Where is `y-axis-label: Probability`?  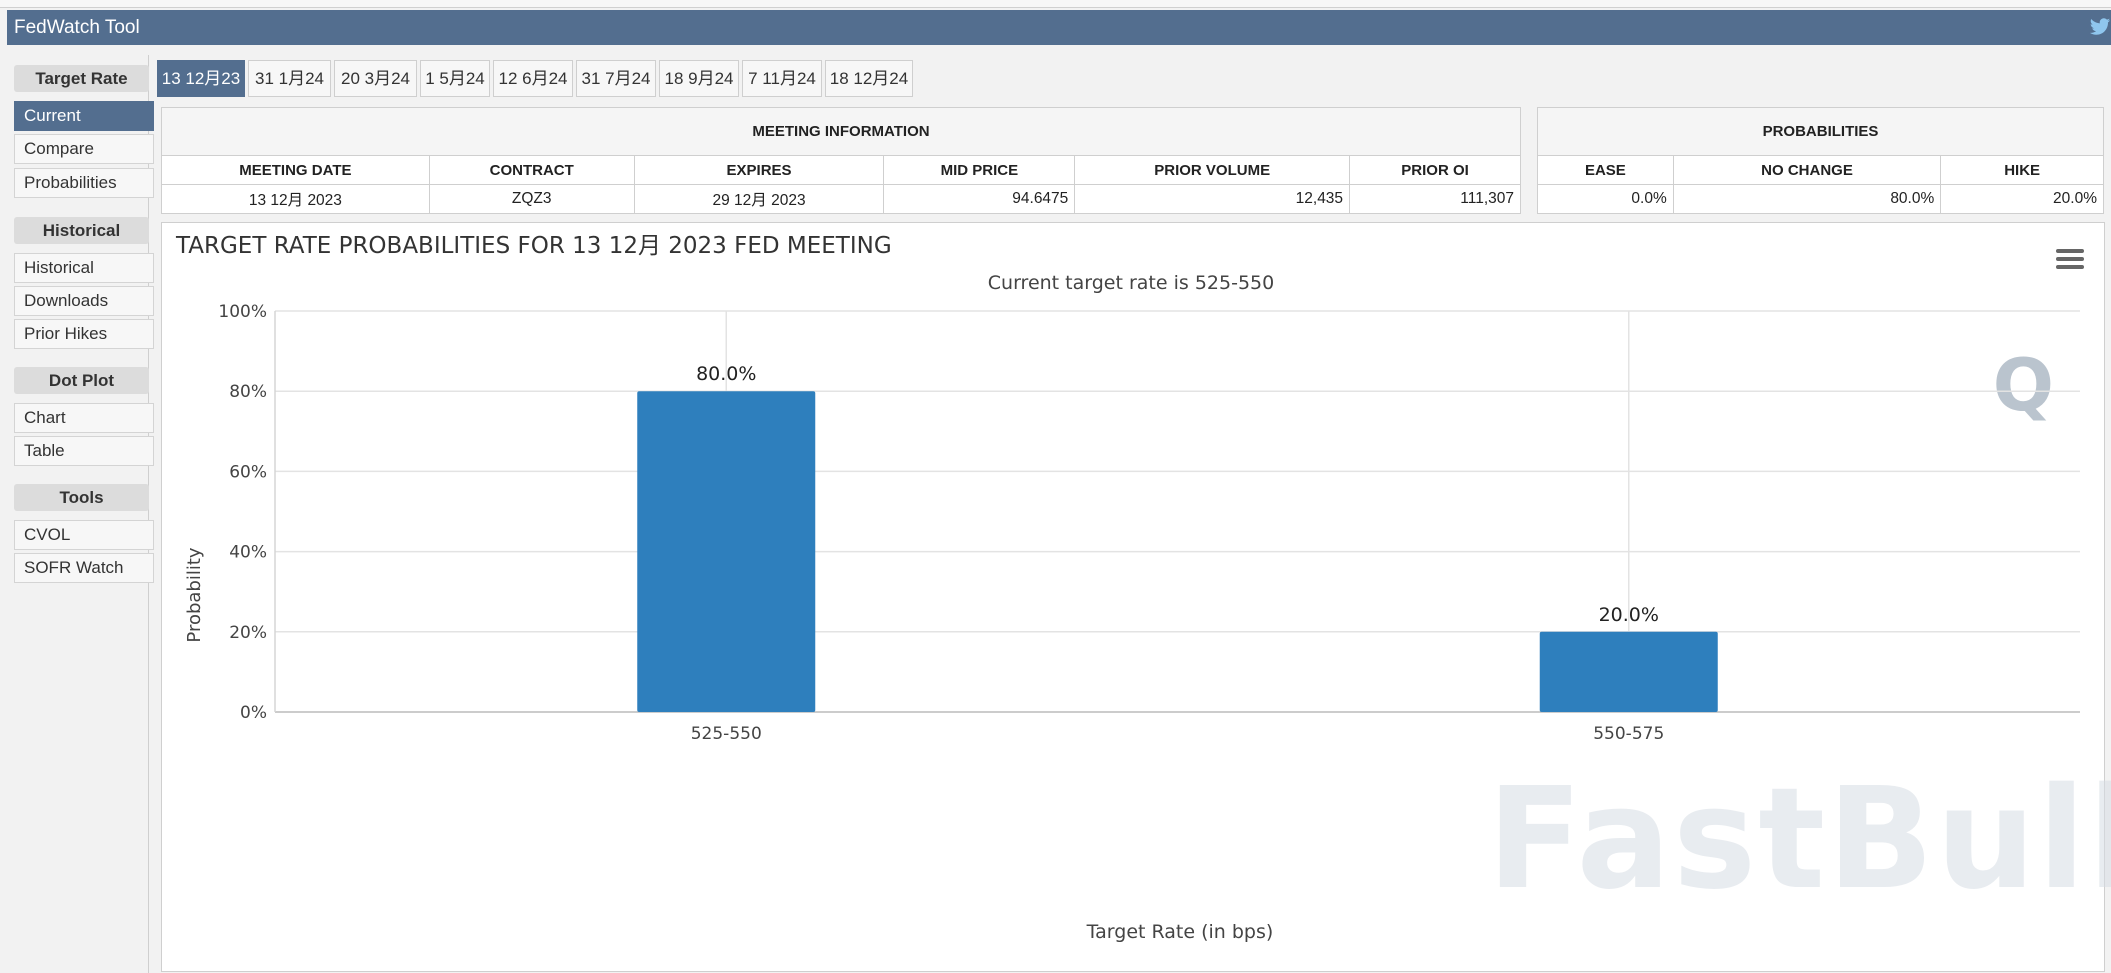
y-axis-label: Probability is located at coordinates (194, 594).